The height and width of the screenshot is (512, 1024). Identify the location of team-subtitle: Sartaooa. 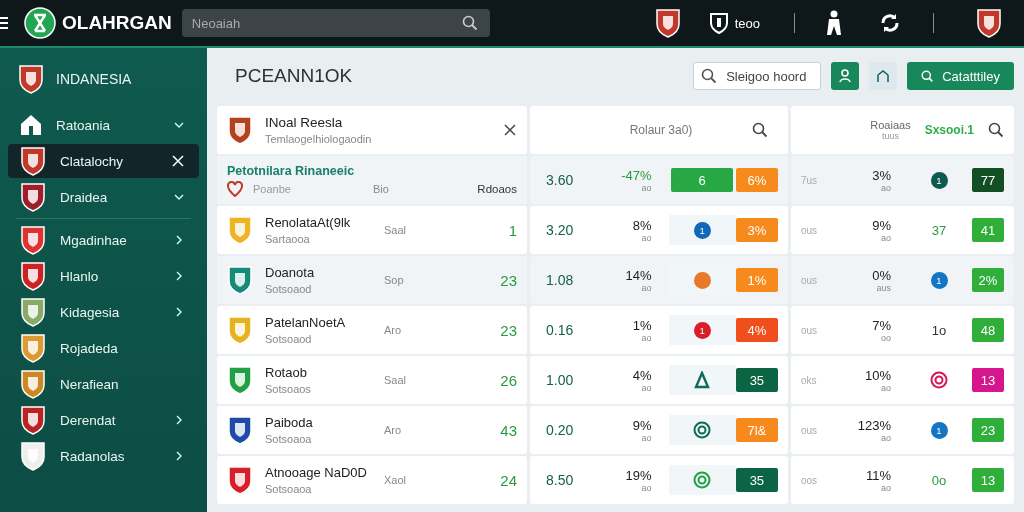
(288, 239).